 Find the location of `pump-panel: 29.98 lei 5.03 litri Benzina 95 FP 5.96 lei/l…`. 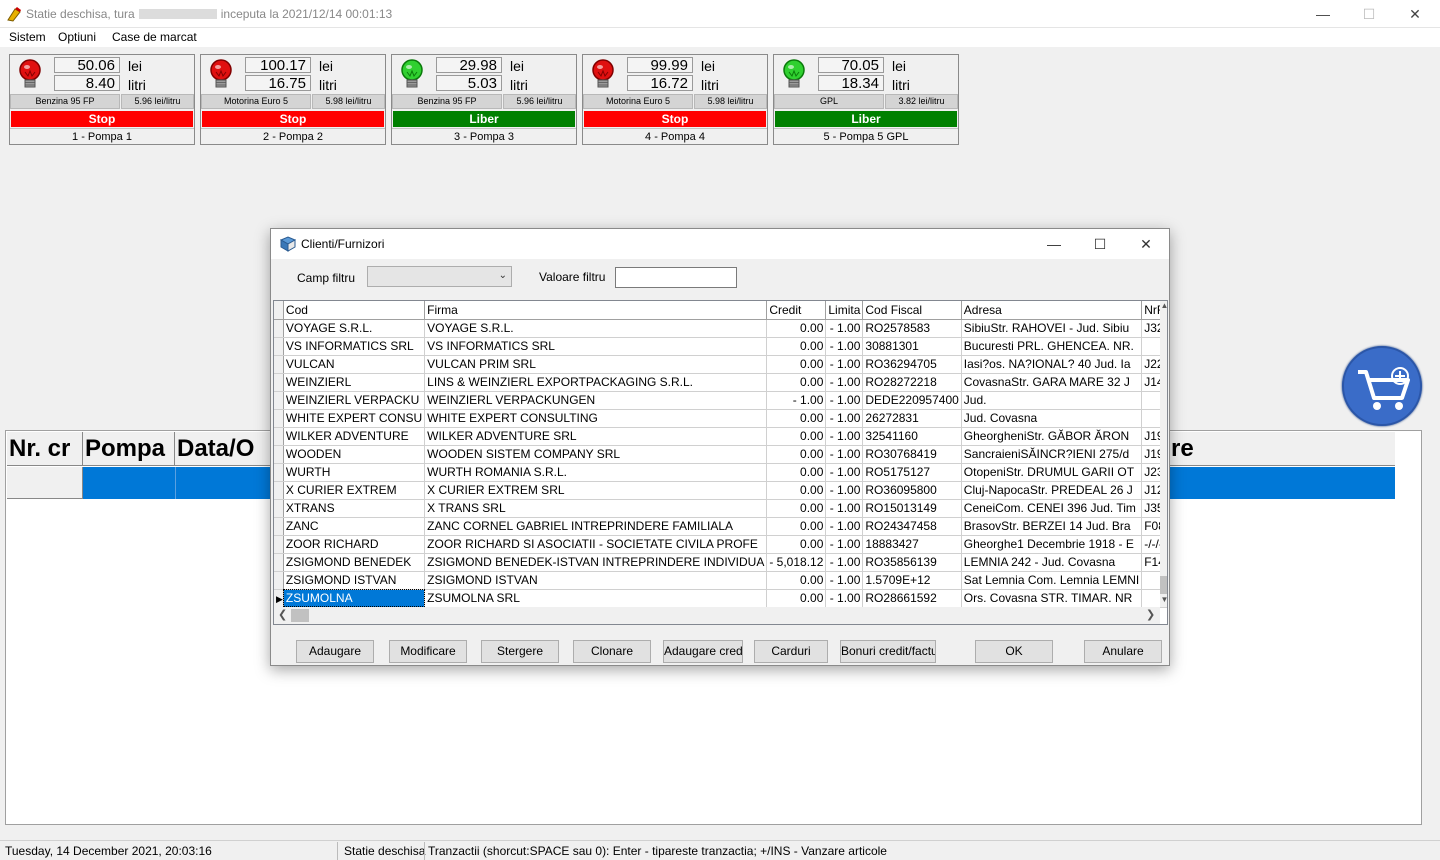

pump-panel: 29.98 lei 5.03 litri Benzina 95 FP 5.96 lei/l… is located at coordinates (484, 99).